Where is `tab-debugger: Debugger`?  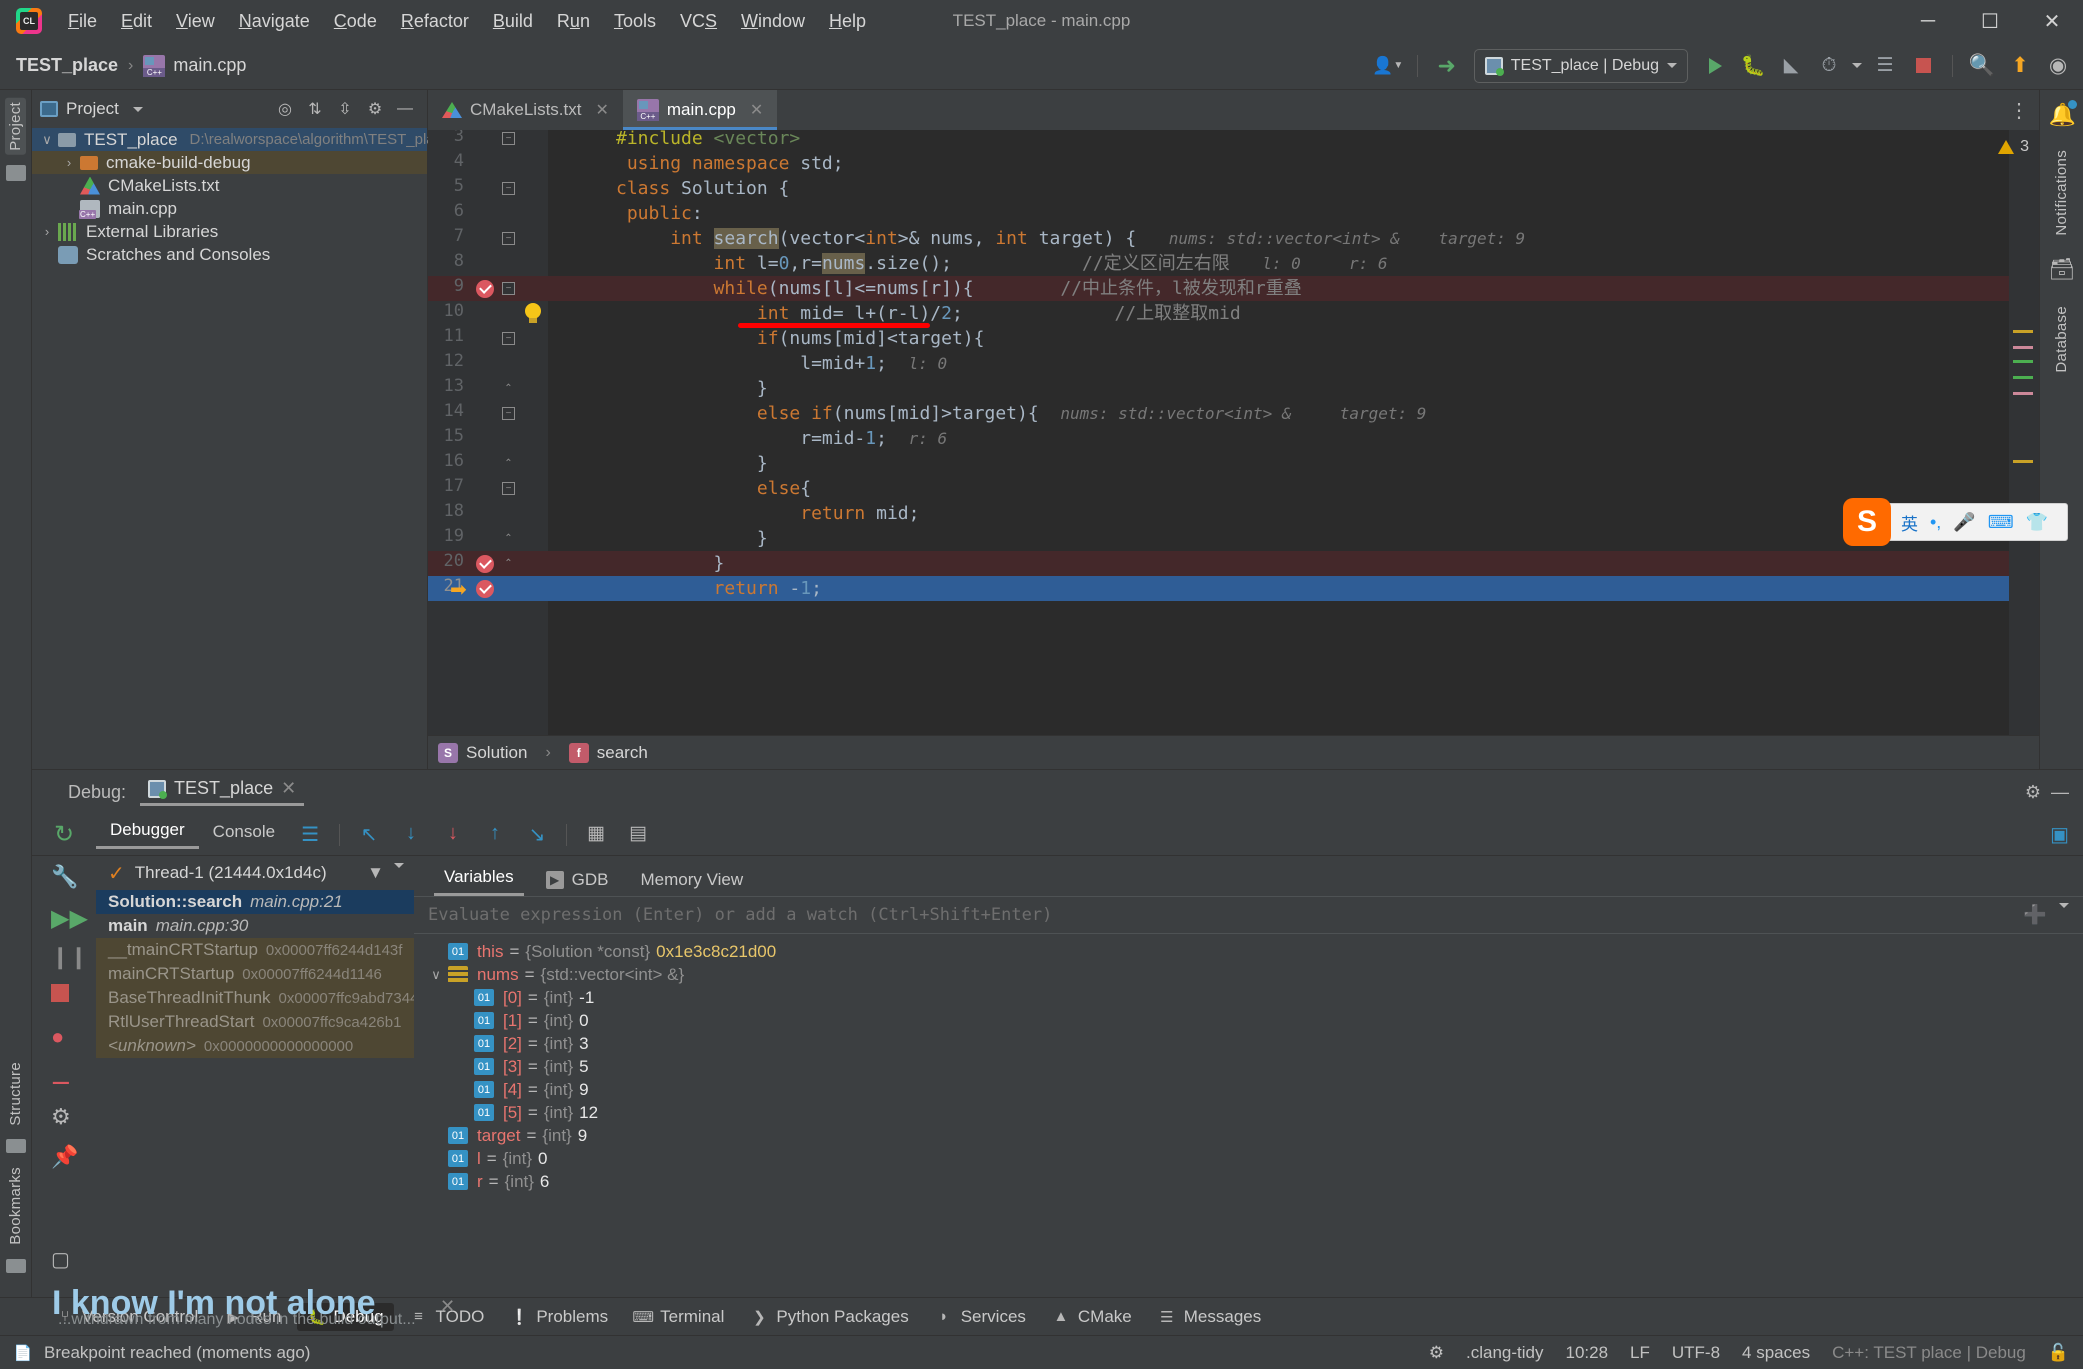 tab-debugger: Debugger is located at coordinates (147, 834).